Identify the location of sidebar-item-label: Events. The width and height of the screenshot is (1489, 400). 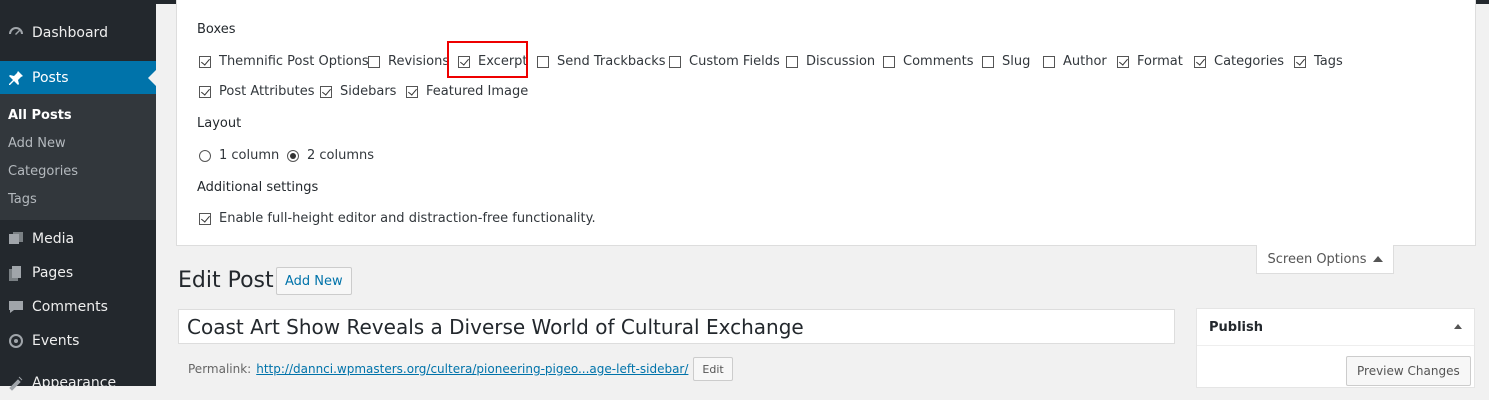
(56, 341).